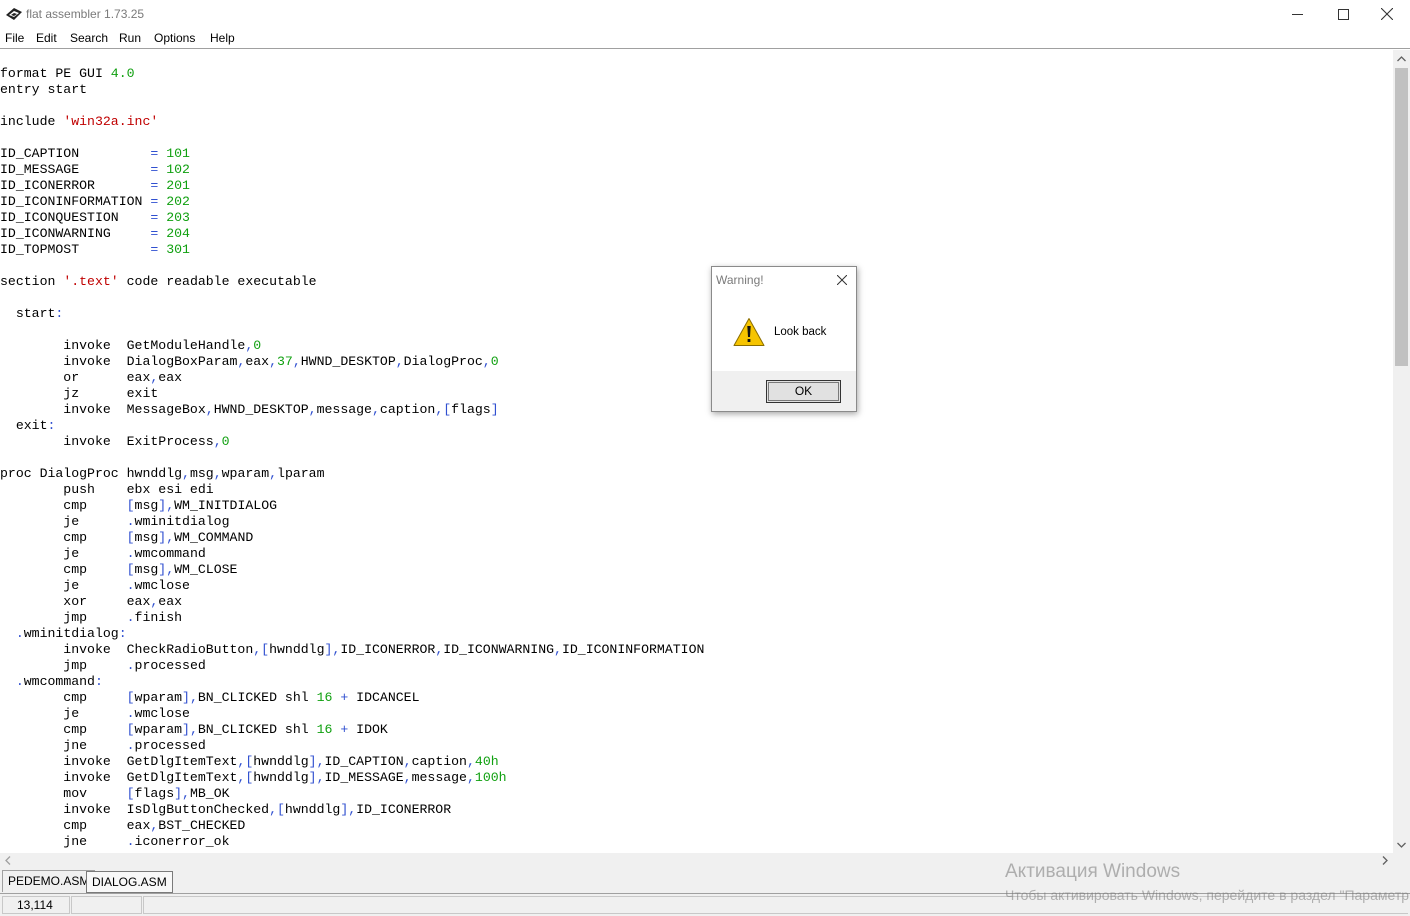 The width and height of the screenshot is (1410, 916). Describe the element at coordinates (122, 73) in the screenshot. I see `code-token: 4.0` at that location.